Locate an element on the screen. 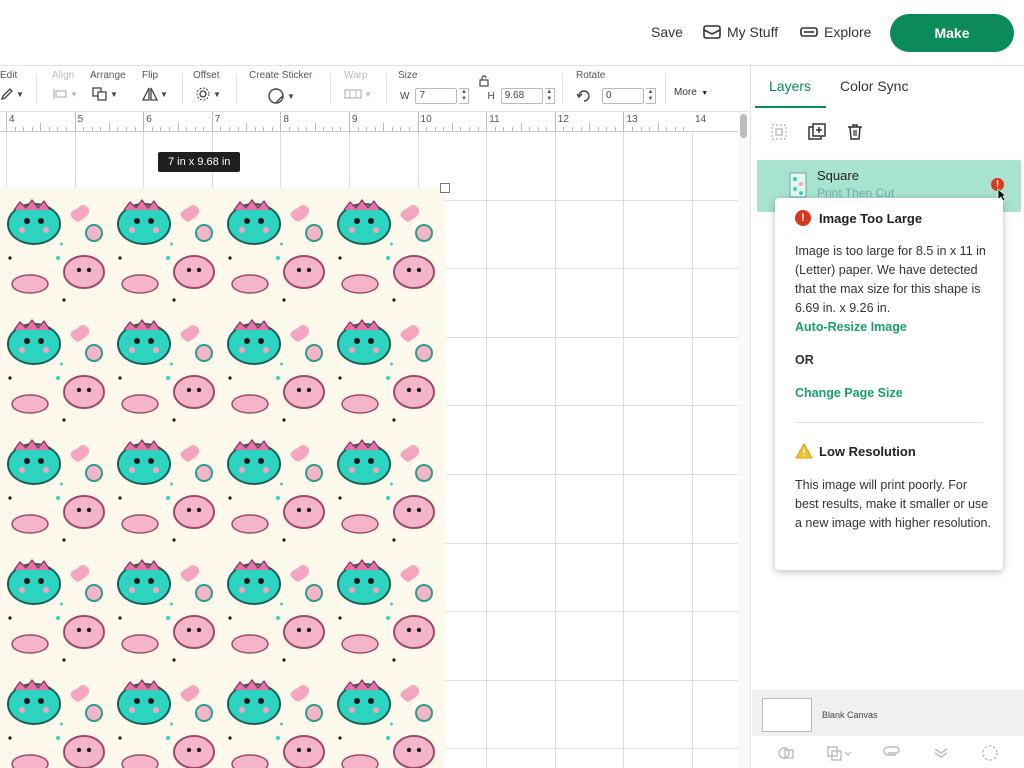  warning-icon is located at coordinates (804, 451).